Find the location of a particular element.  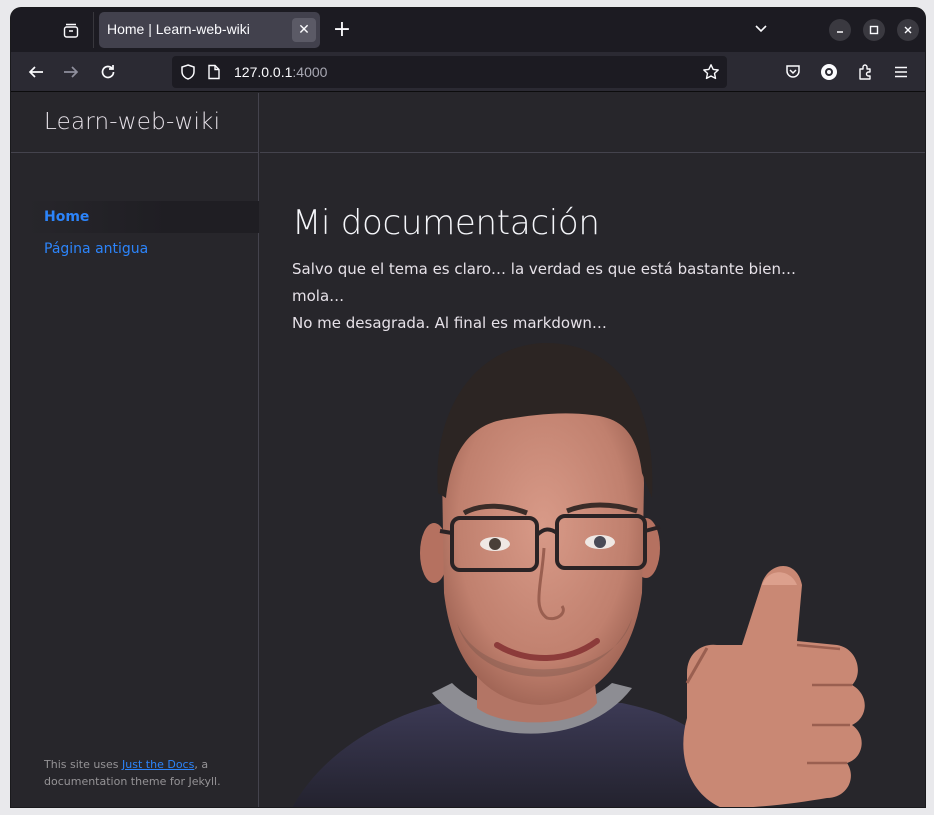

url-bar: 127.0.0.1:4000 is located at coordinates (449, 72).